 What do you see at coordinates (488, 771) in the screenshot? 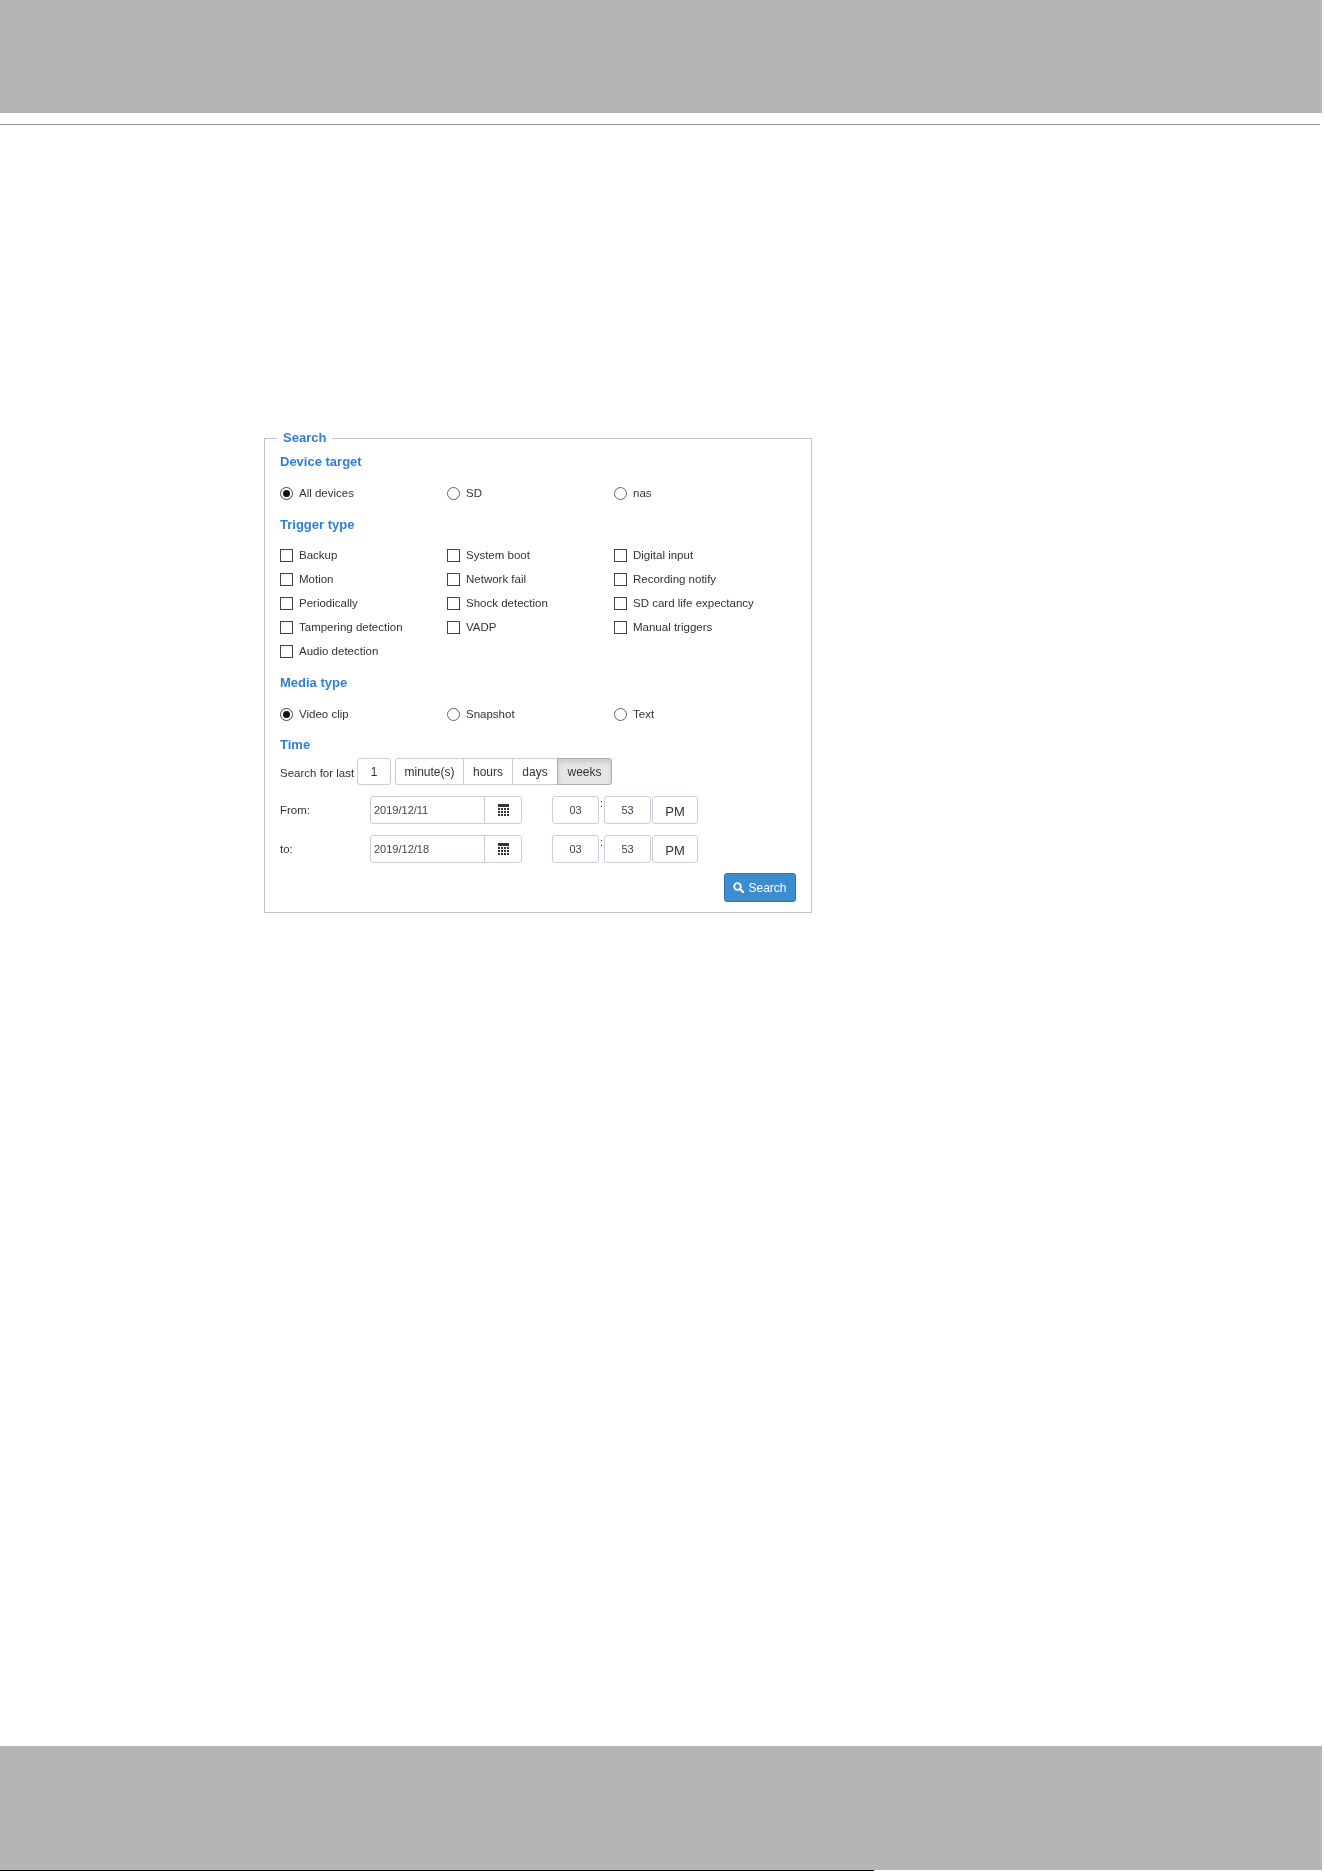
I see `unit-button: hours` at bounding box center [488, 771].